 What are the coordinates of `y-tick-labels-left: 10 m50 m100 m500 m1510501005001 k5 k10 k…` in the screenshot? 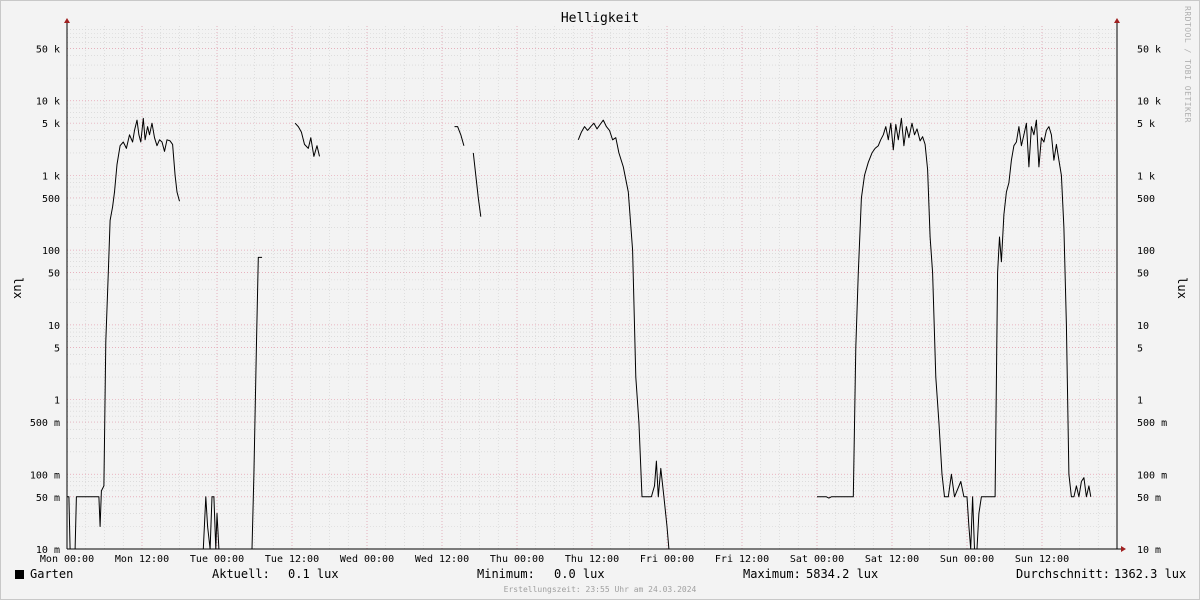 It's located at (45, 300).